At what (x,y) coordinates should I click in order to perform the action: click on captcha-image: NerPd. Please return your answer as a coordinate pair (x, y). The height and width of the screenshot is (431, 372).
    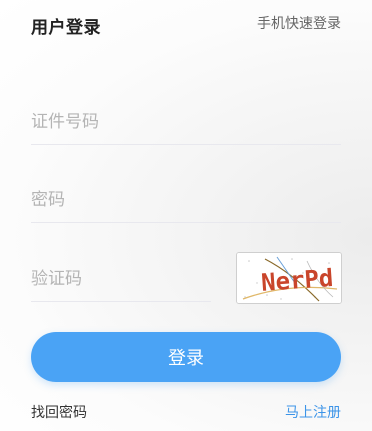
    Looking at the image, I should click on (289, 278).